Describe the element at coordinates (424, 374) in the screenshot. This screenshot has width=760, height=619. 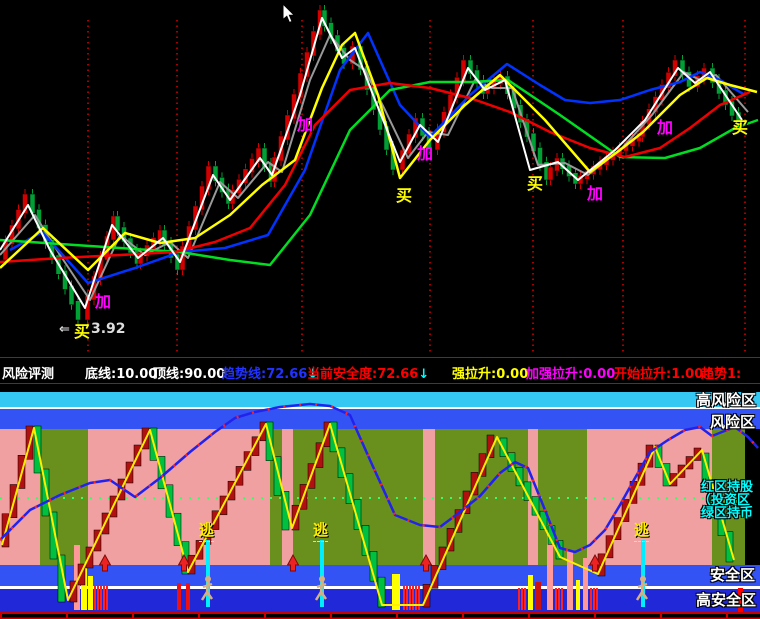
I see `down-arrow-icon: ↓` at that location.